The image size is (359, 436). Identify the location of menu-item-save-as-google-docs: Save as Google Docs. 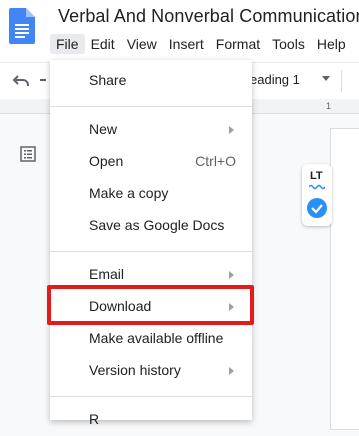
(151, 226).